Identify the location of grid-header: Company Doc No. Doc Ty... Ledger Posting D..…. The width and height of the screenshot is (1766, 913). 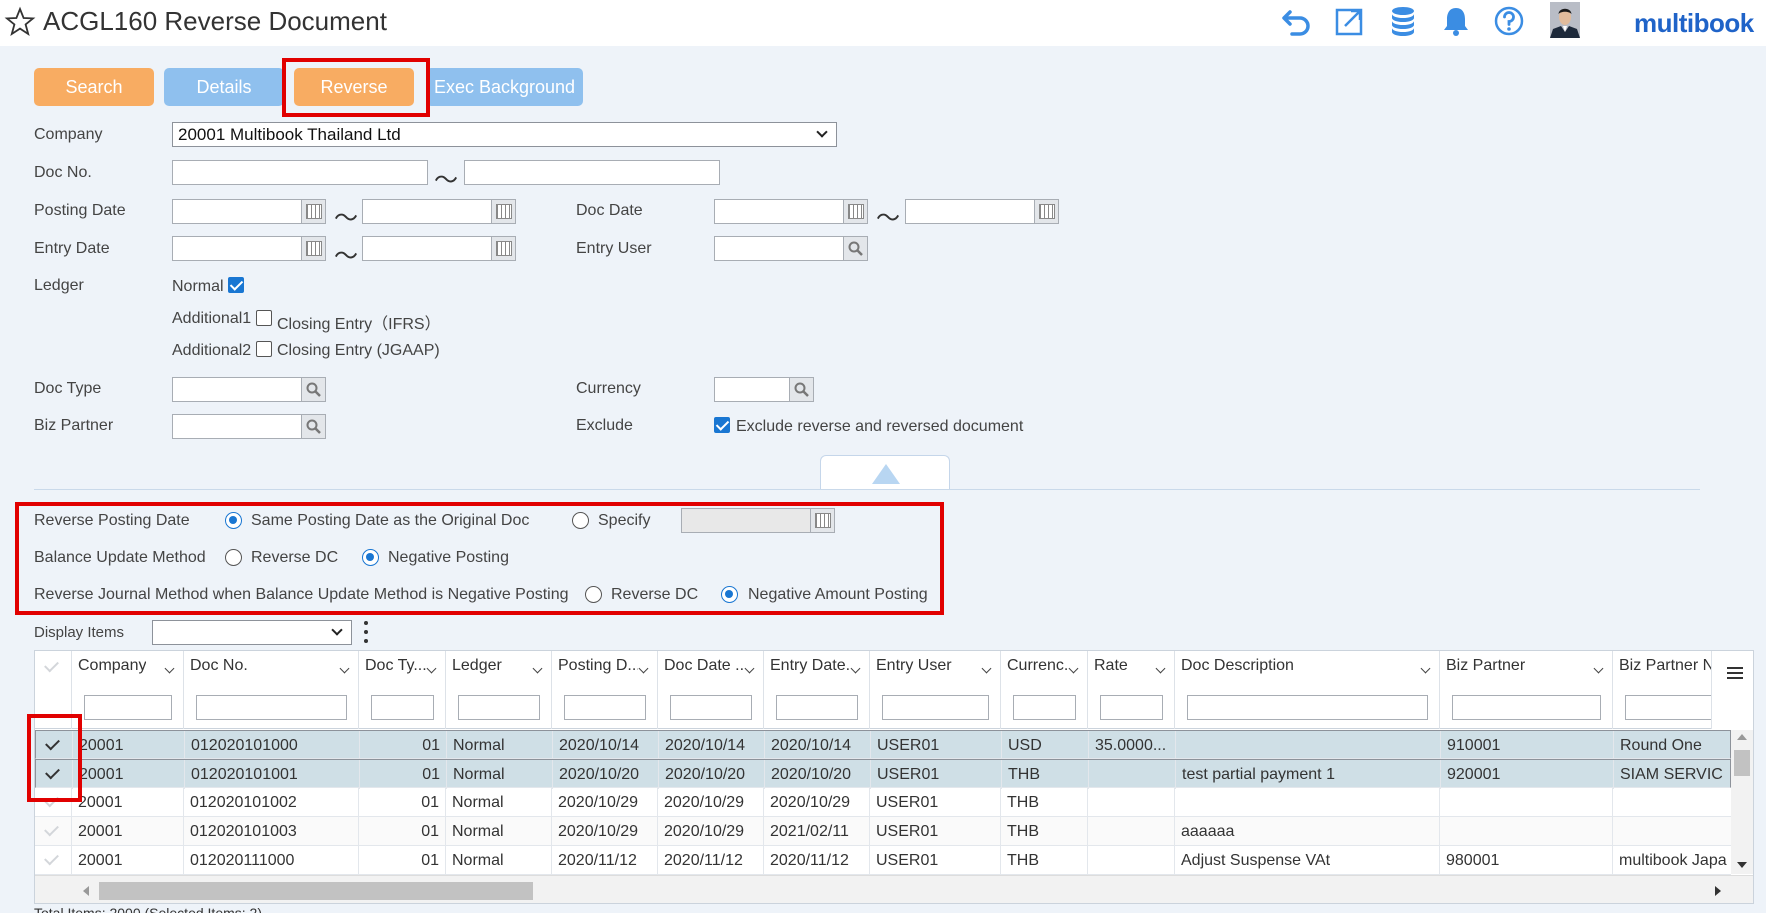
(894, 690).